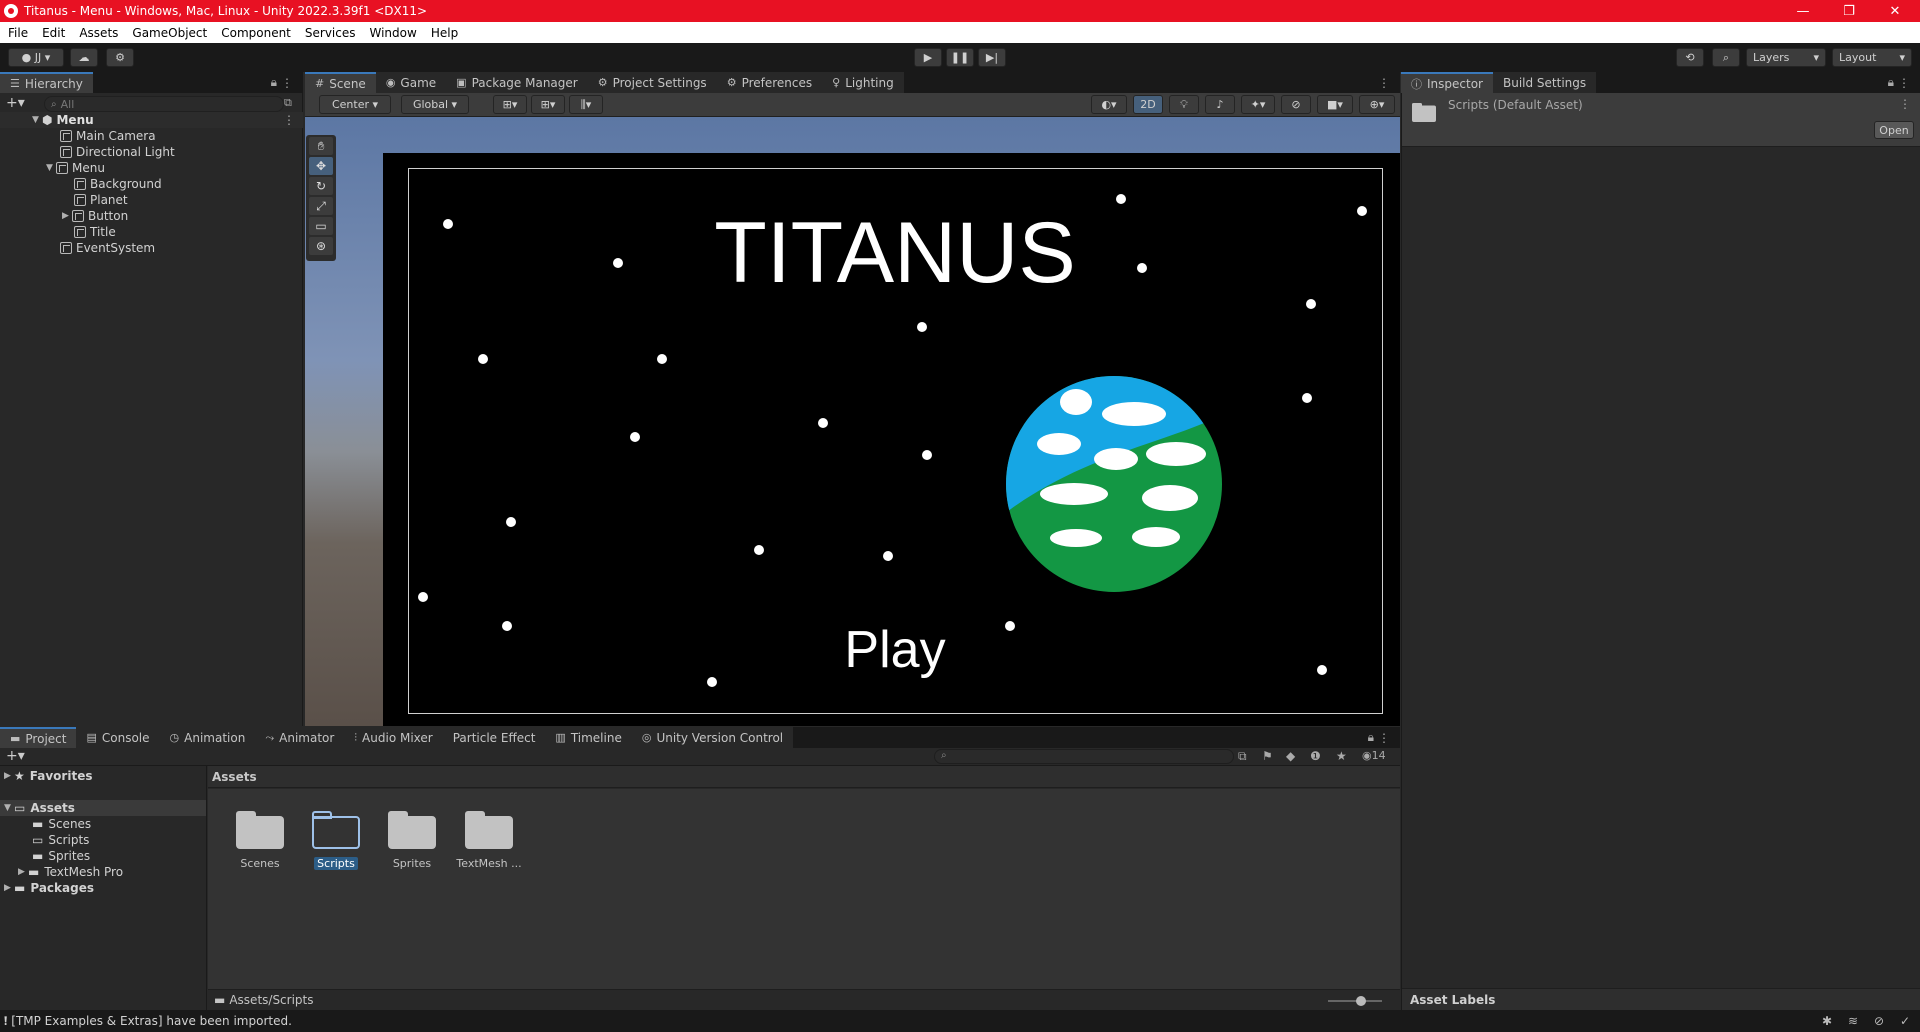 Image resolution: width=1920 pixels, height=1032 pixels. What do you see at coordinates (18, 33) in the screenshot?
I see `menu-file: File` at bounding box center [18, 33].